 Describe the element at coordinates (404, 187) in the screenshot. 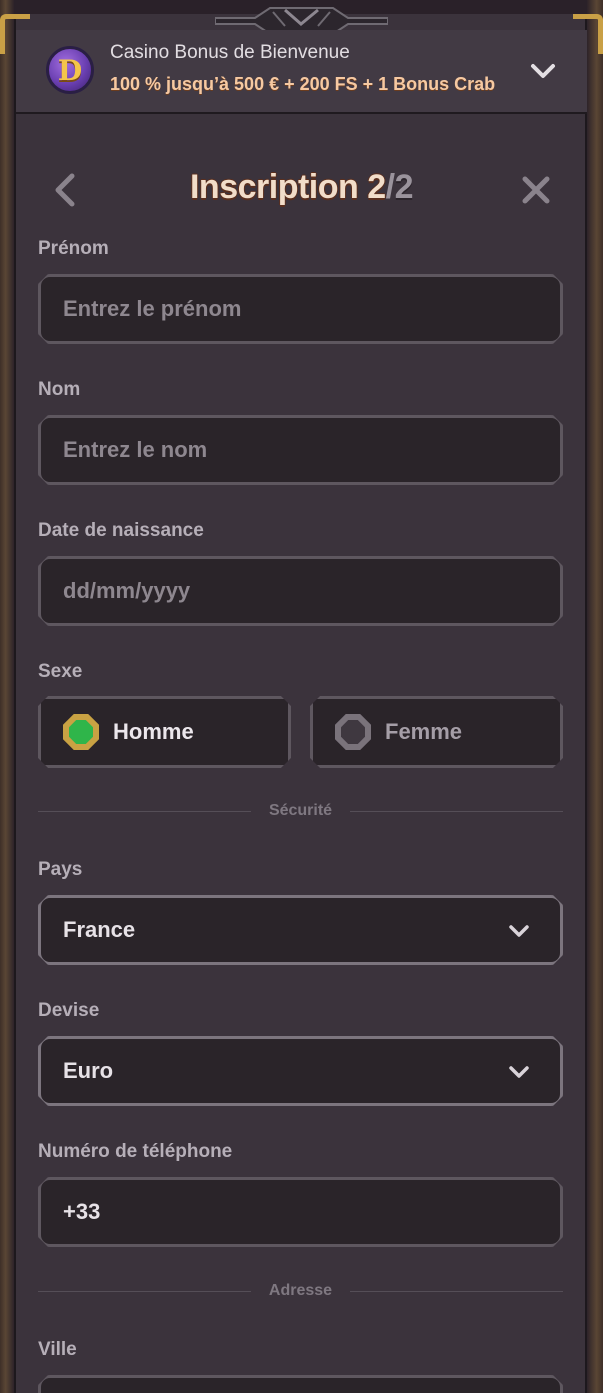

I see `title-total: 2` at that location.